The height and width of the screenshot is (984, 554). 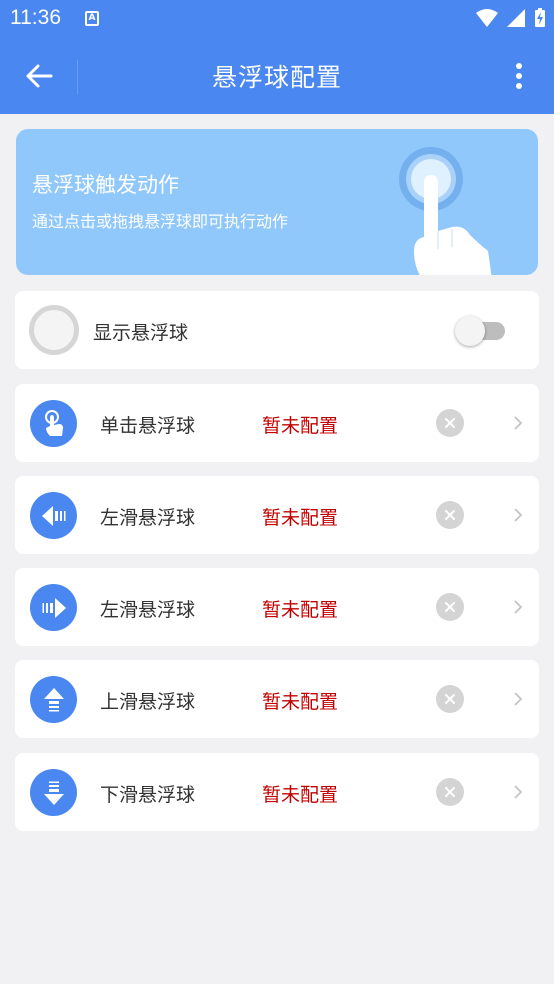 What do you see at coordinates (148, 702) in the screenshot?
I see `action-label: 上滑悬浮球` at bounding box center [148, 702].